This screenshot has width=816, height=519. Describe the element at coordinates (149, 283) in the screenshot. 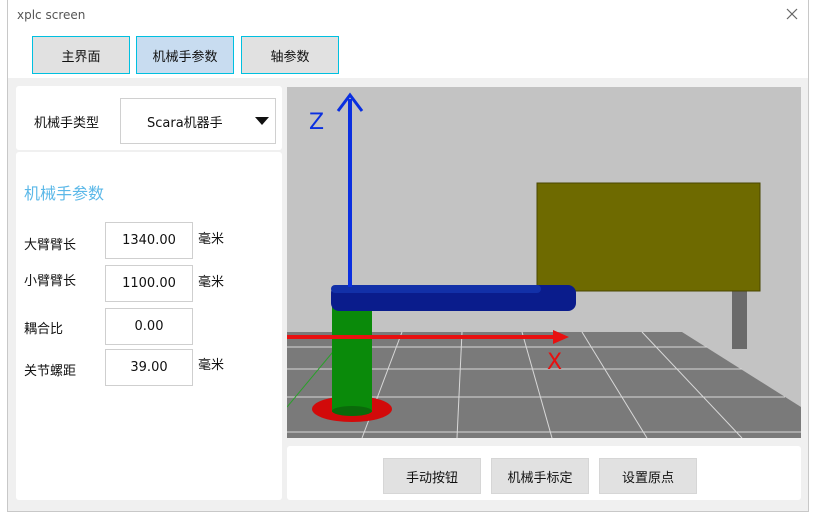

I see `lower-arm-length-input: 1100.00` at that location.